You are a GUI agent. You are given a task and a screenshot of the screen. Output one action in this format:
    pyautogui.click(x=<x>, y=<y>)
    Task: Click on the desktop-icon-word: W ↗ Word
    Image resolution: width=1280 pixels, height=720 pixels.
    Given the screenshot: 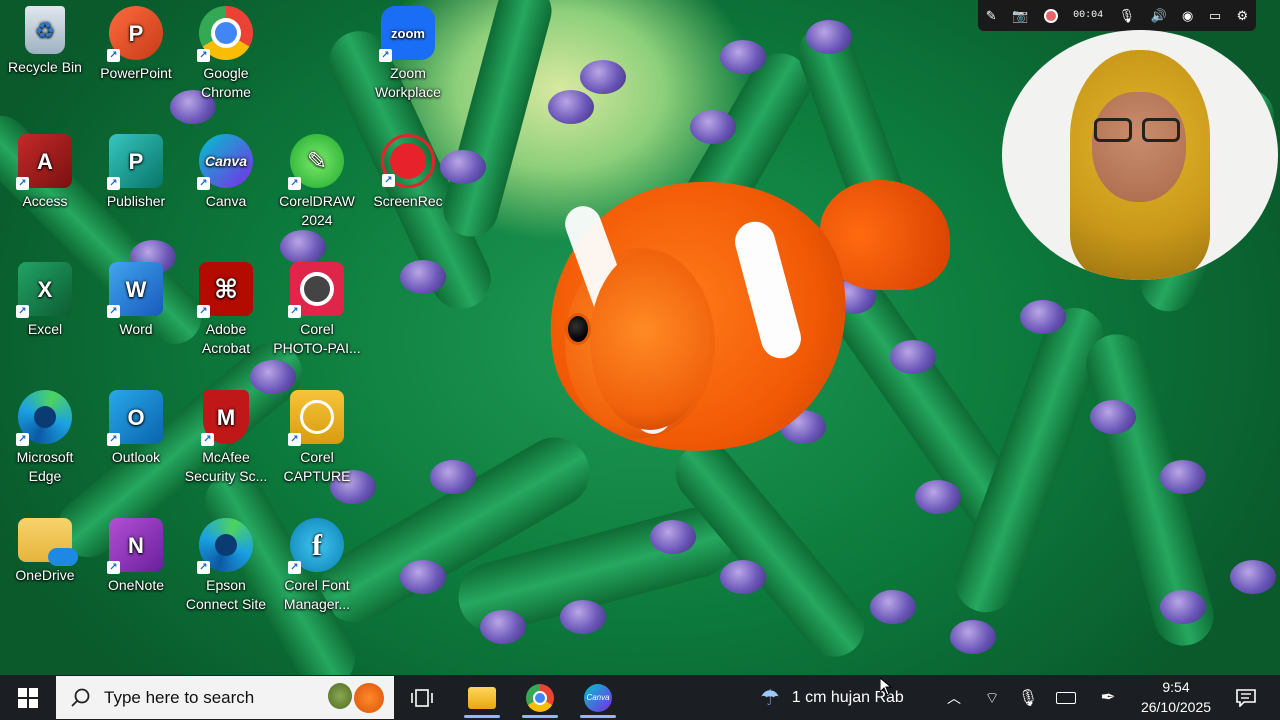 What is the action you would take?
    pyautogui.click(x=136, y=297)
    